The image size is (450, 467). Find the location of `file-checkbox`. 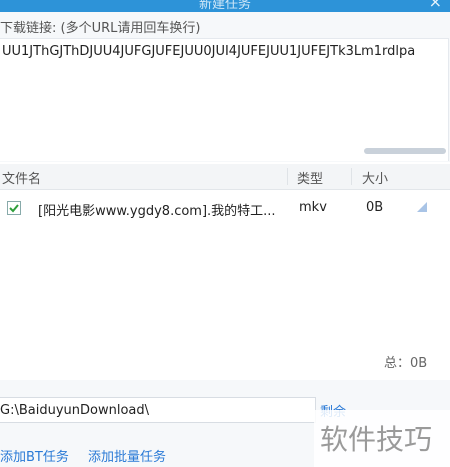

file-checkbox is located at coordinates (14, 208).